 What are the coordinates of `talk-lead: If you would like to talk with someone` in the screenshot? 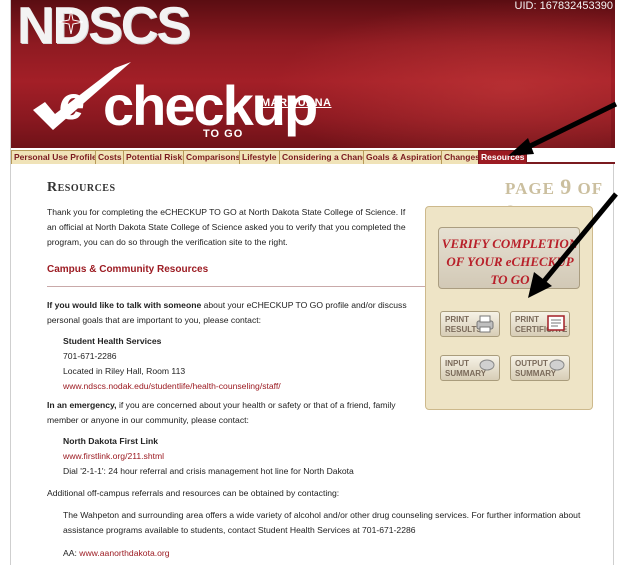 It's located at (124, 305).